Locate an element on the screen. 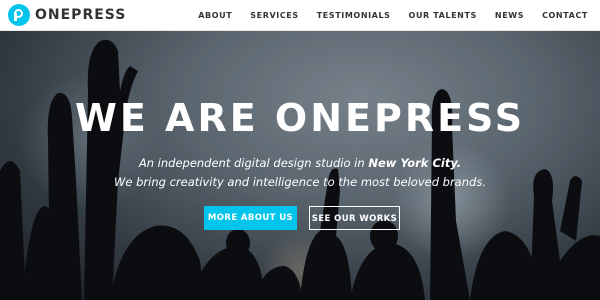  nav-services: SERVICES is located at coordinates (274, 15).